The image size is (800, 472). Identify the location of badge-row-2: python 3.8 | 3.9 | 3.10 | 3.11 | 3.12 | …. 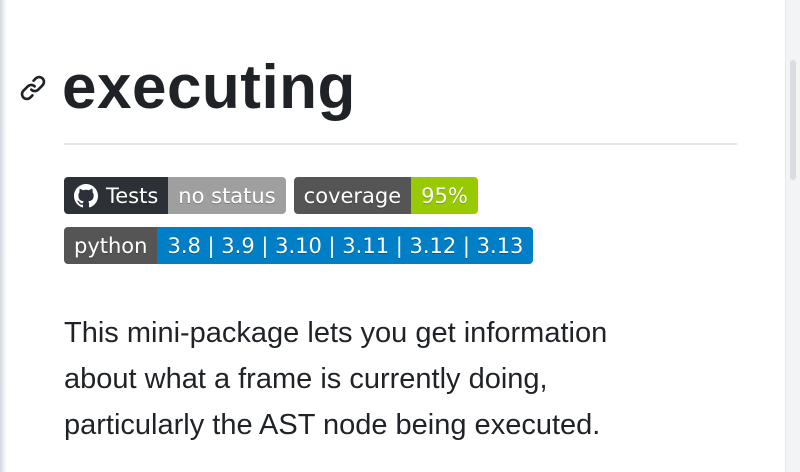
(299, 245).